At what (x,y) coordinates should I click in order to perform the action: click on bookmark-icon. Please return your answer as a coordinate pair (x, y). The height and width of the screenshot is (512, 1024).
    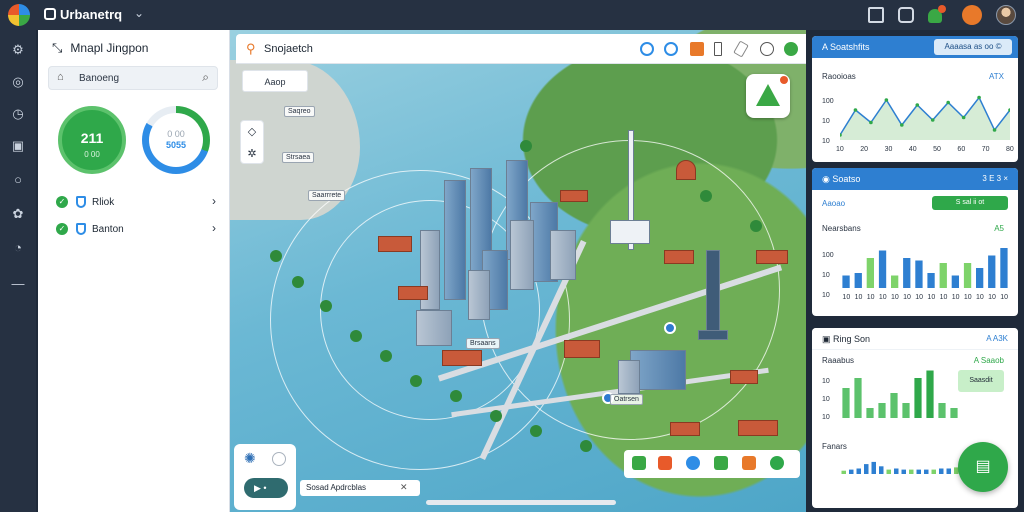
    Looking at the image, I should click on (697, 49).